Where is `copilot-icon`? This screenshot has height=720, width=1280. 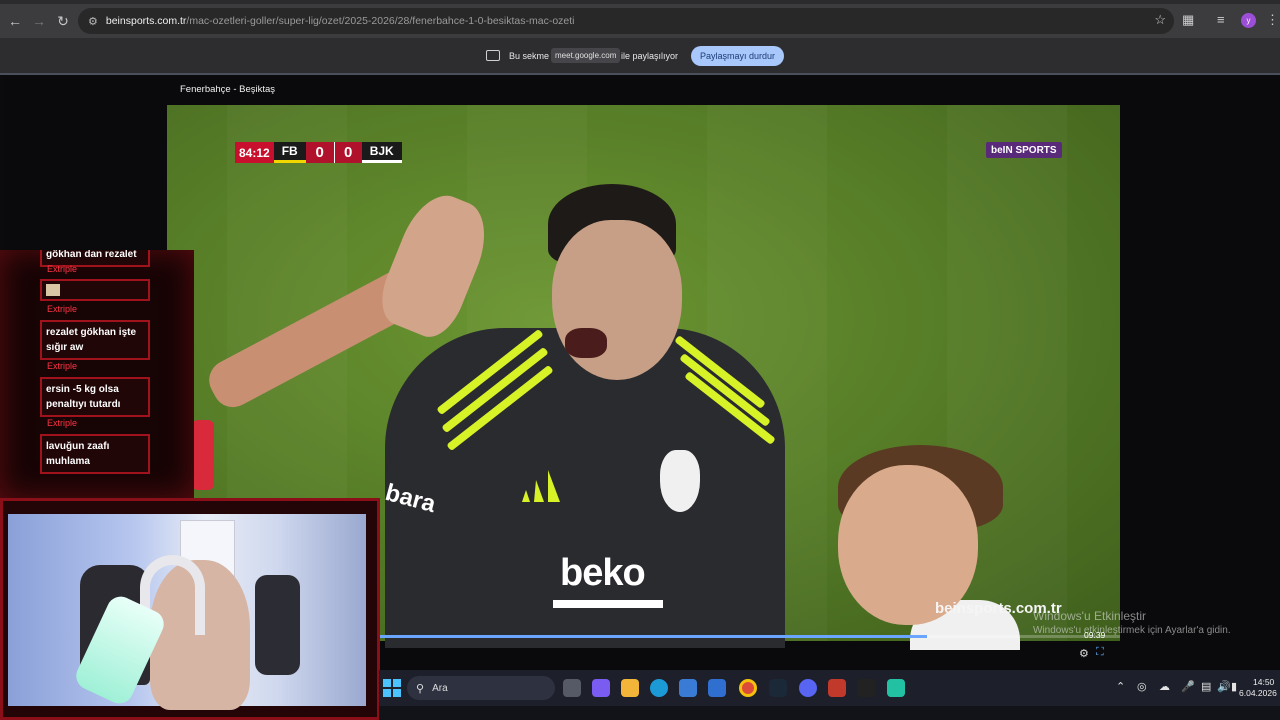
copilot-icon is located at coordinates (601, 688).